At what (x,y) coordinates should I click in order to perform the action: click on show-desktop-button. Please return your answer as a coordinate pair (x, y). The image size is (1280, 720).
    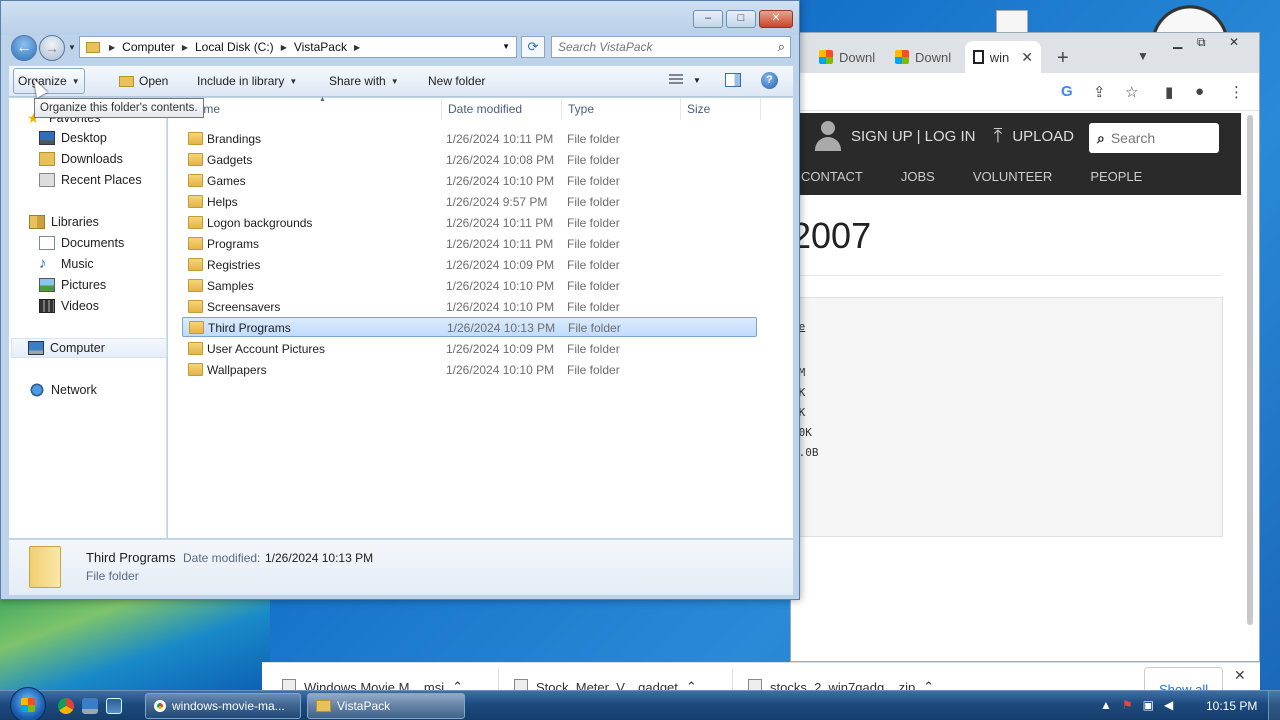
    Looking at the image, I should click on (1274, 705).